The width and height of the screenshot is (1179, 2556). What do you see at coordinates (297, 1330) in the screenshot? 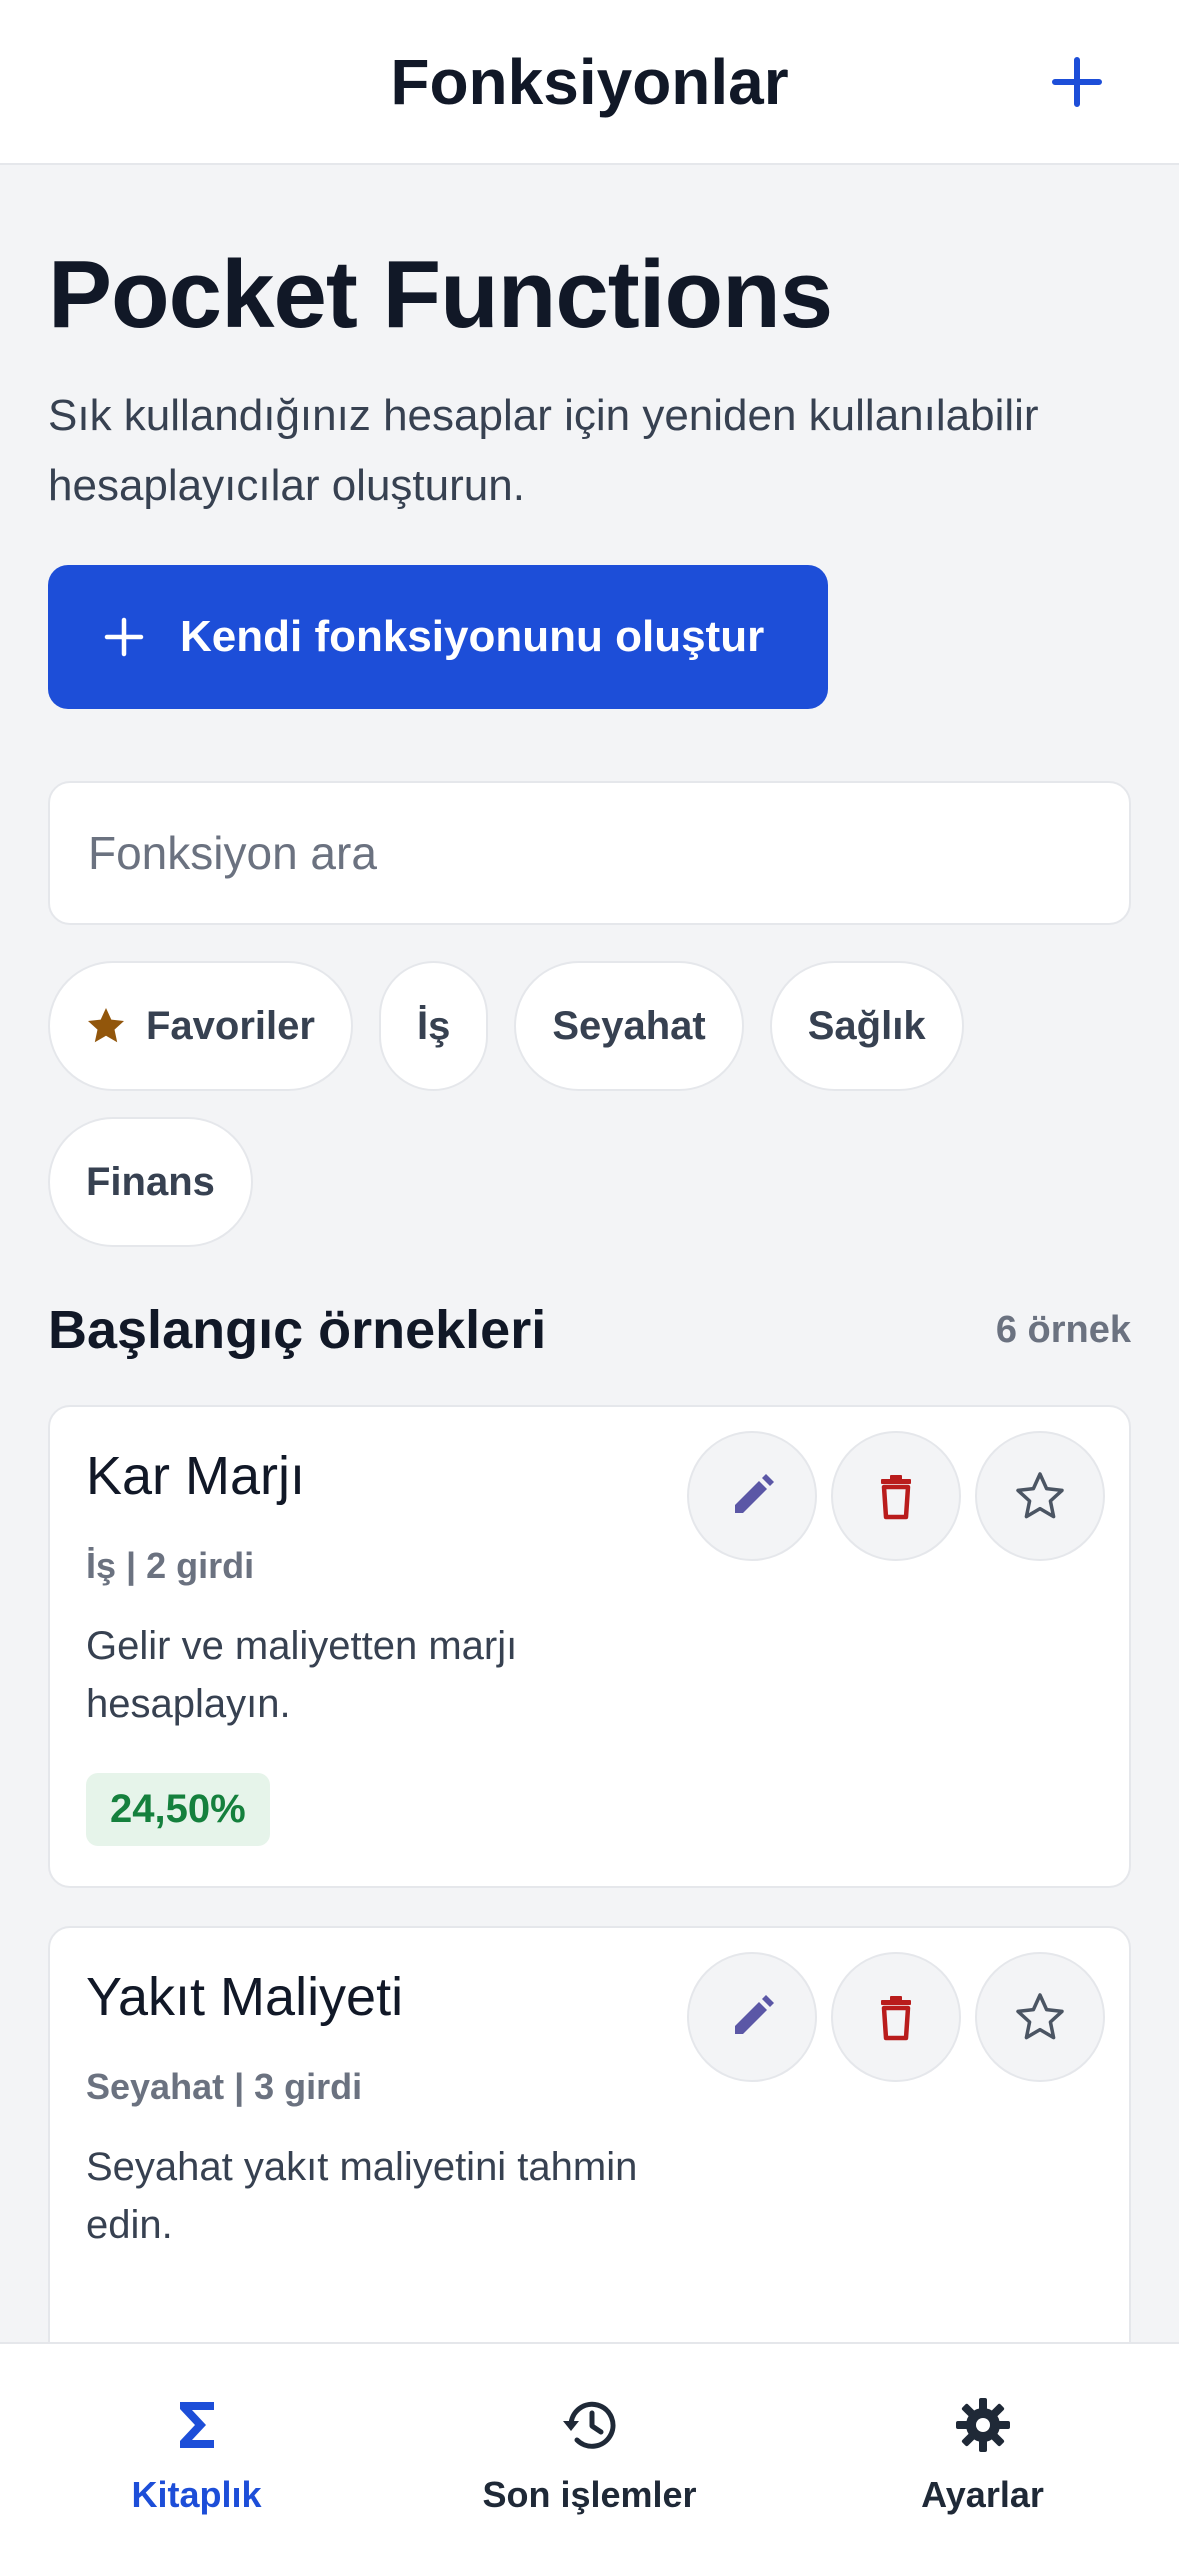
I see `section-title: Başlangıç örnekleri` at bounding box center [297, 1330].